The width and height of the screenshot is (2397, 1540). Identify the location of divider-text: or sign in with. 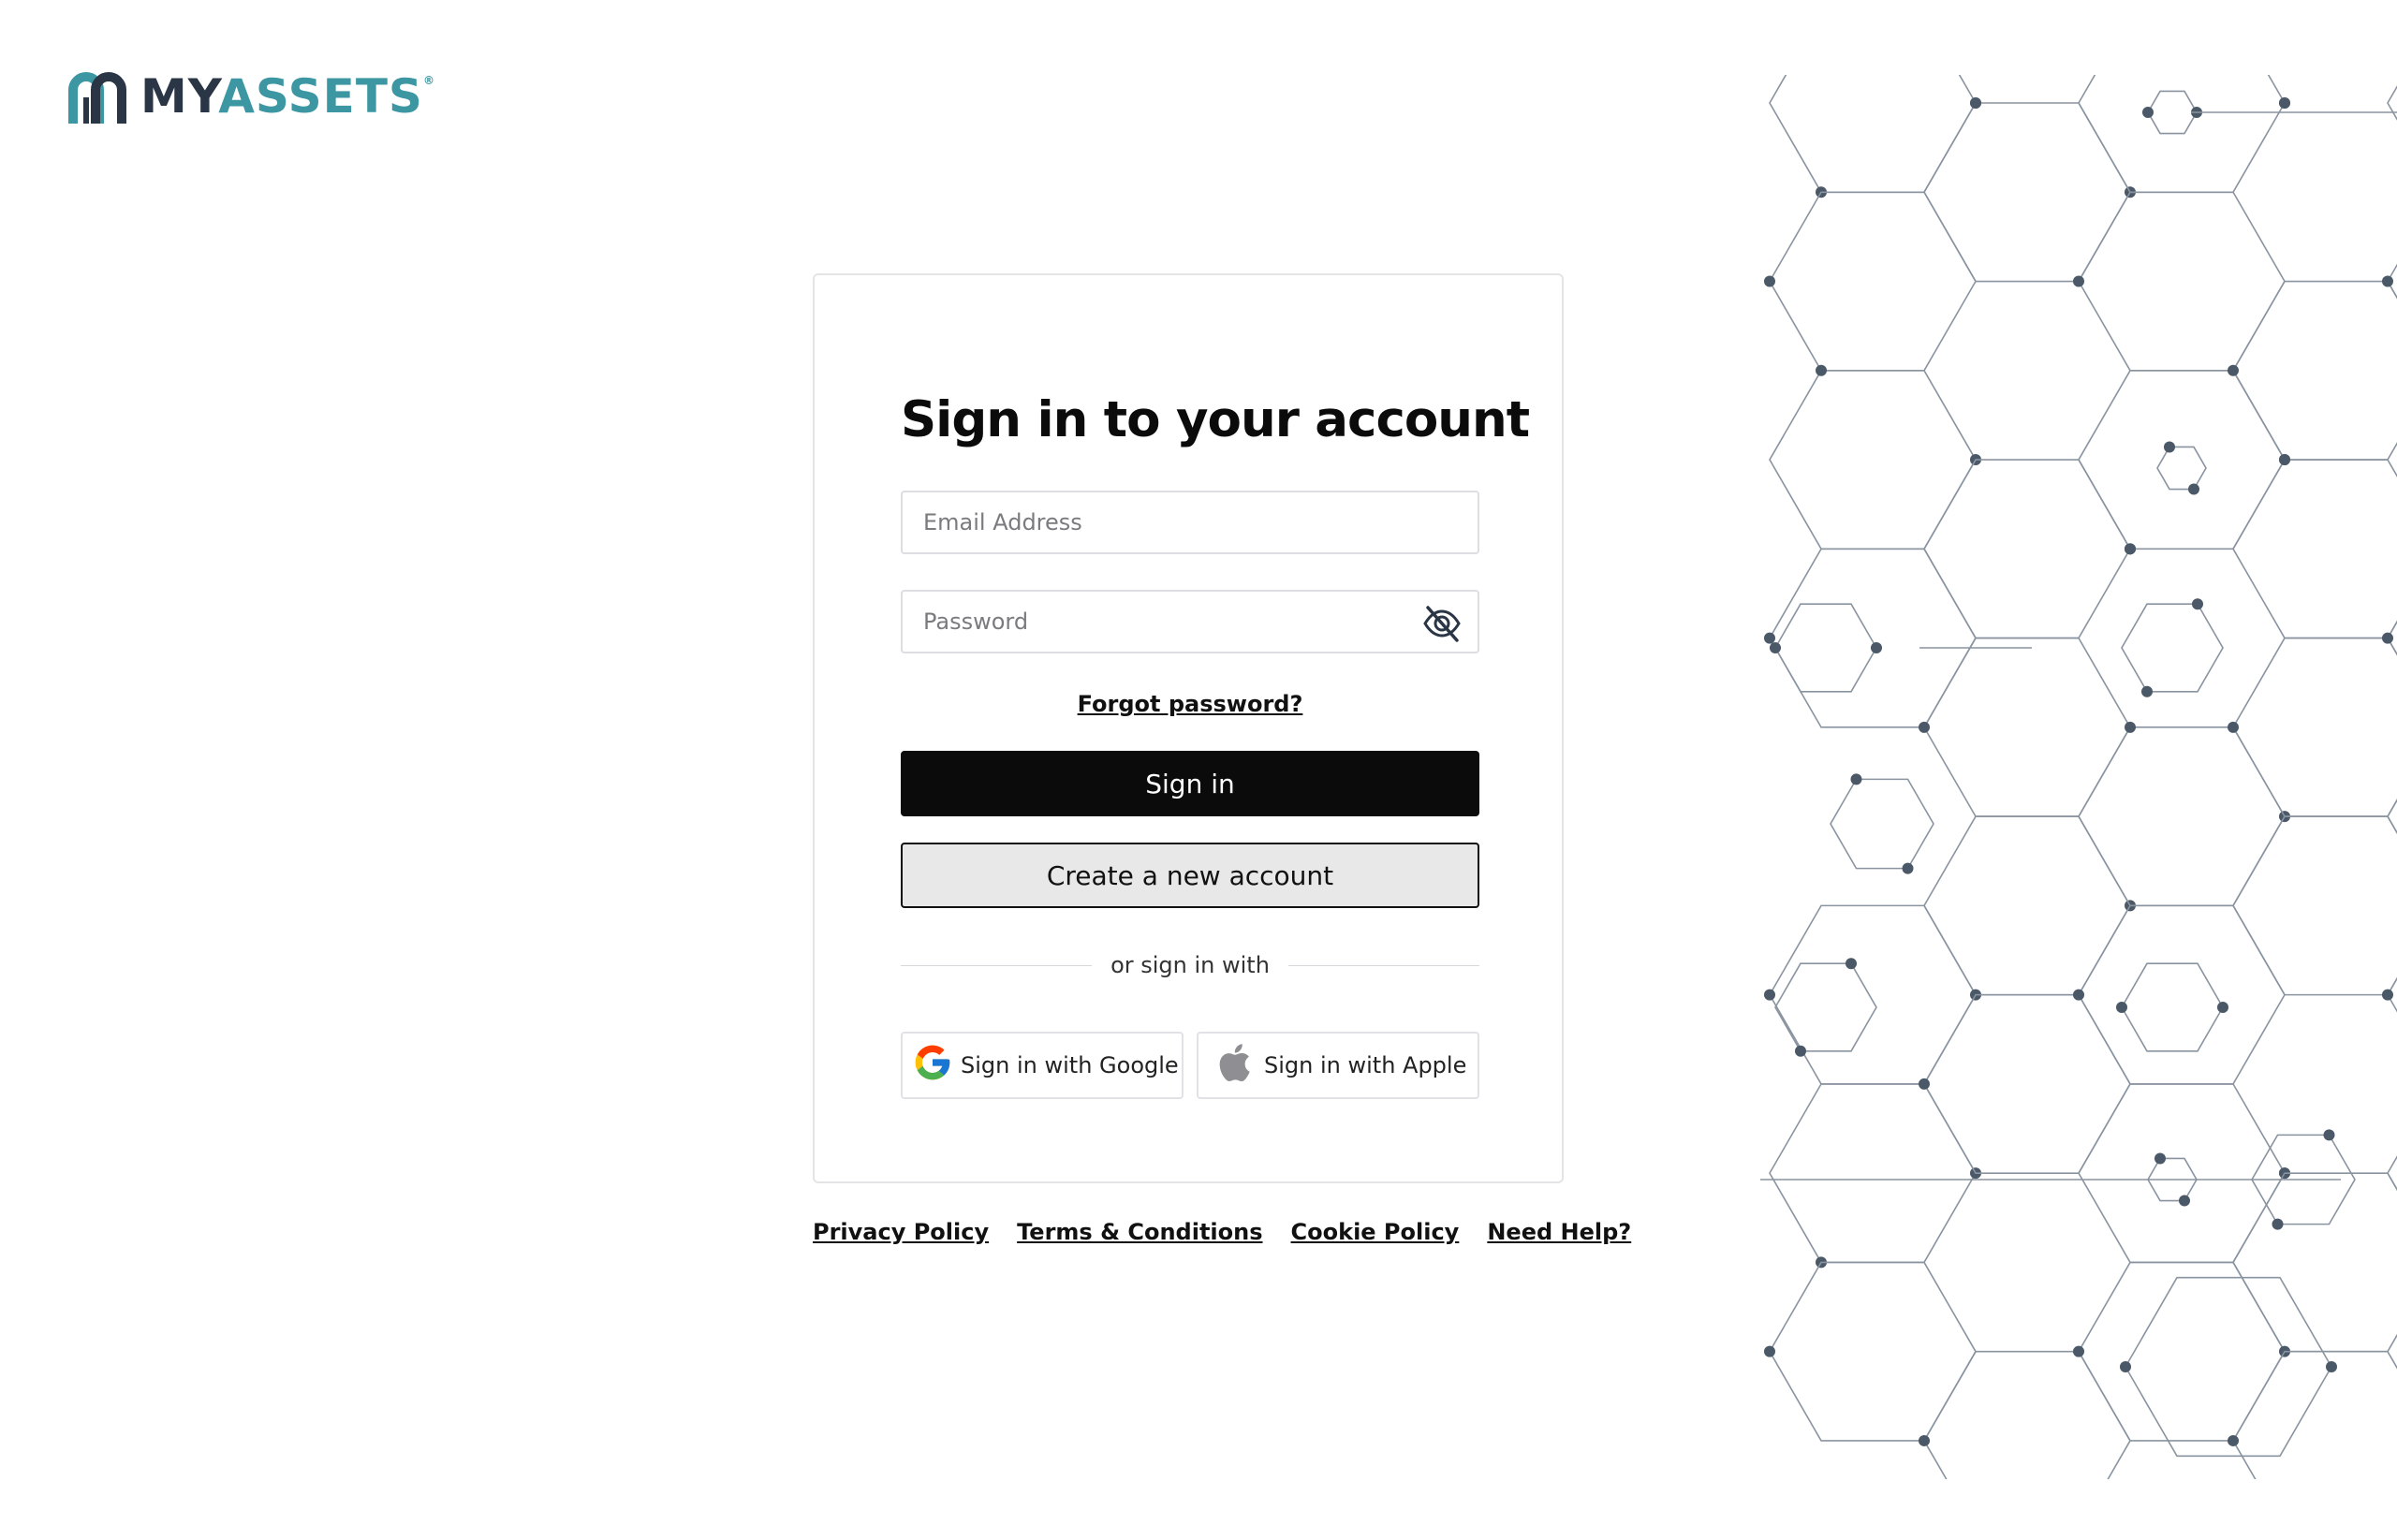
(1190, 965).